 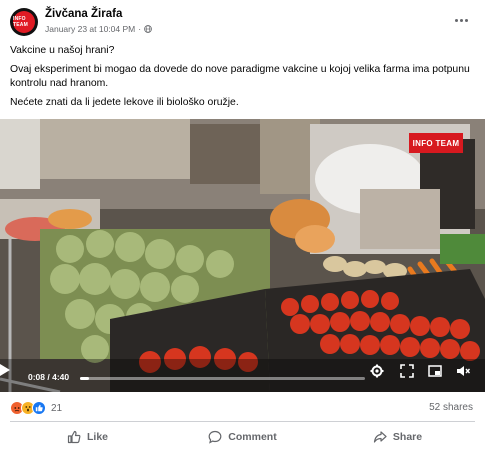 I want to click on video-controls: 0:08 / 4:40, so click(x=242, y=378).